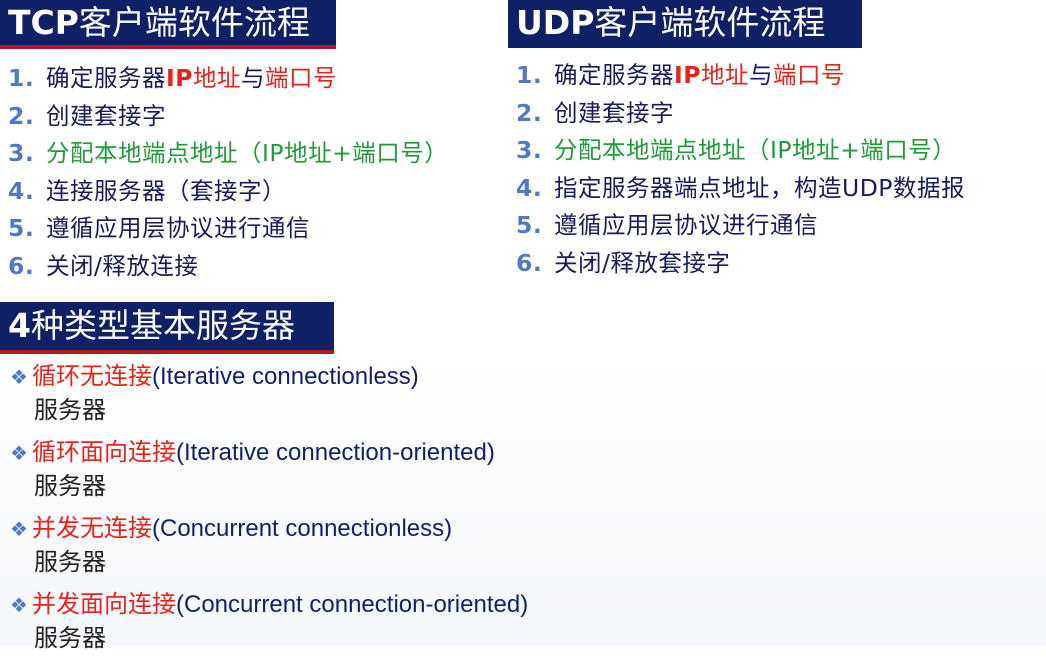  I want to click on server-type-name: 并发面向连接, so click(104, 604).